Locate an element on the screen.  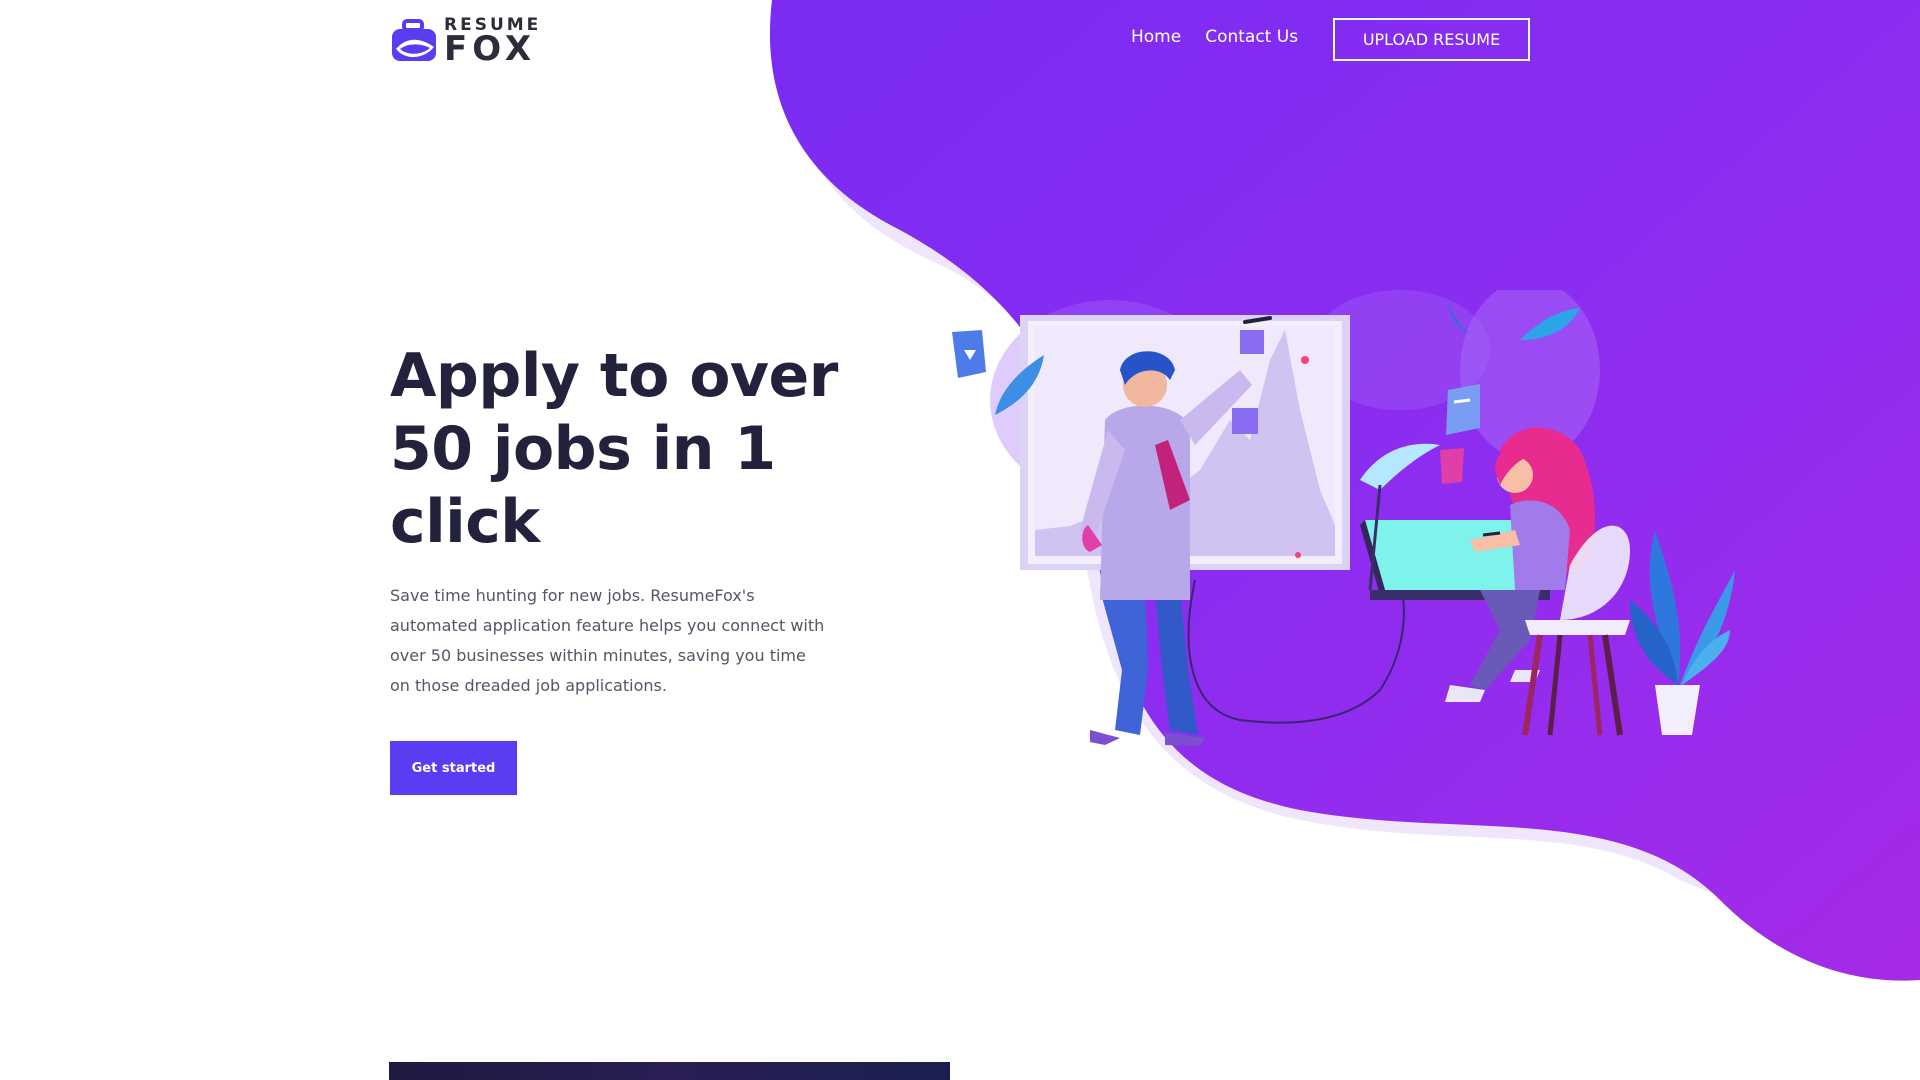
logo-text-bottom: FOX is located at coordinates (490, 49).